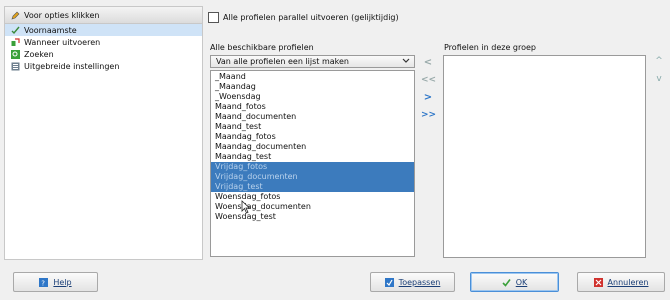 The height and width of the screenshot is (300, 670). Describe the element at coordinates (389, 282) in the screenshot. I see `apply-icon` at that location.